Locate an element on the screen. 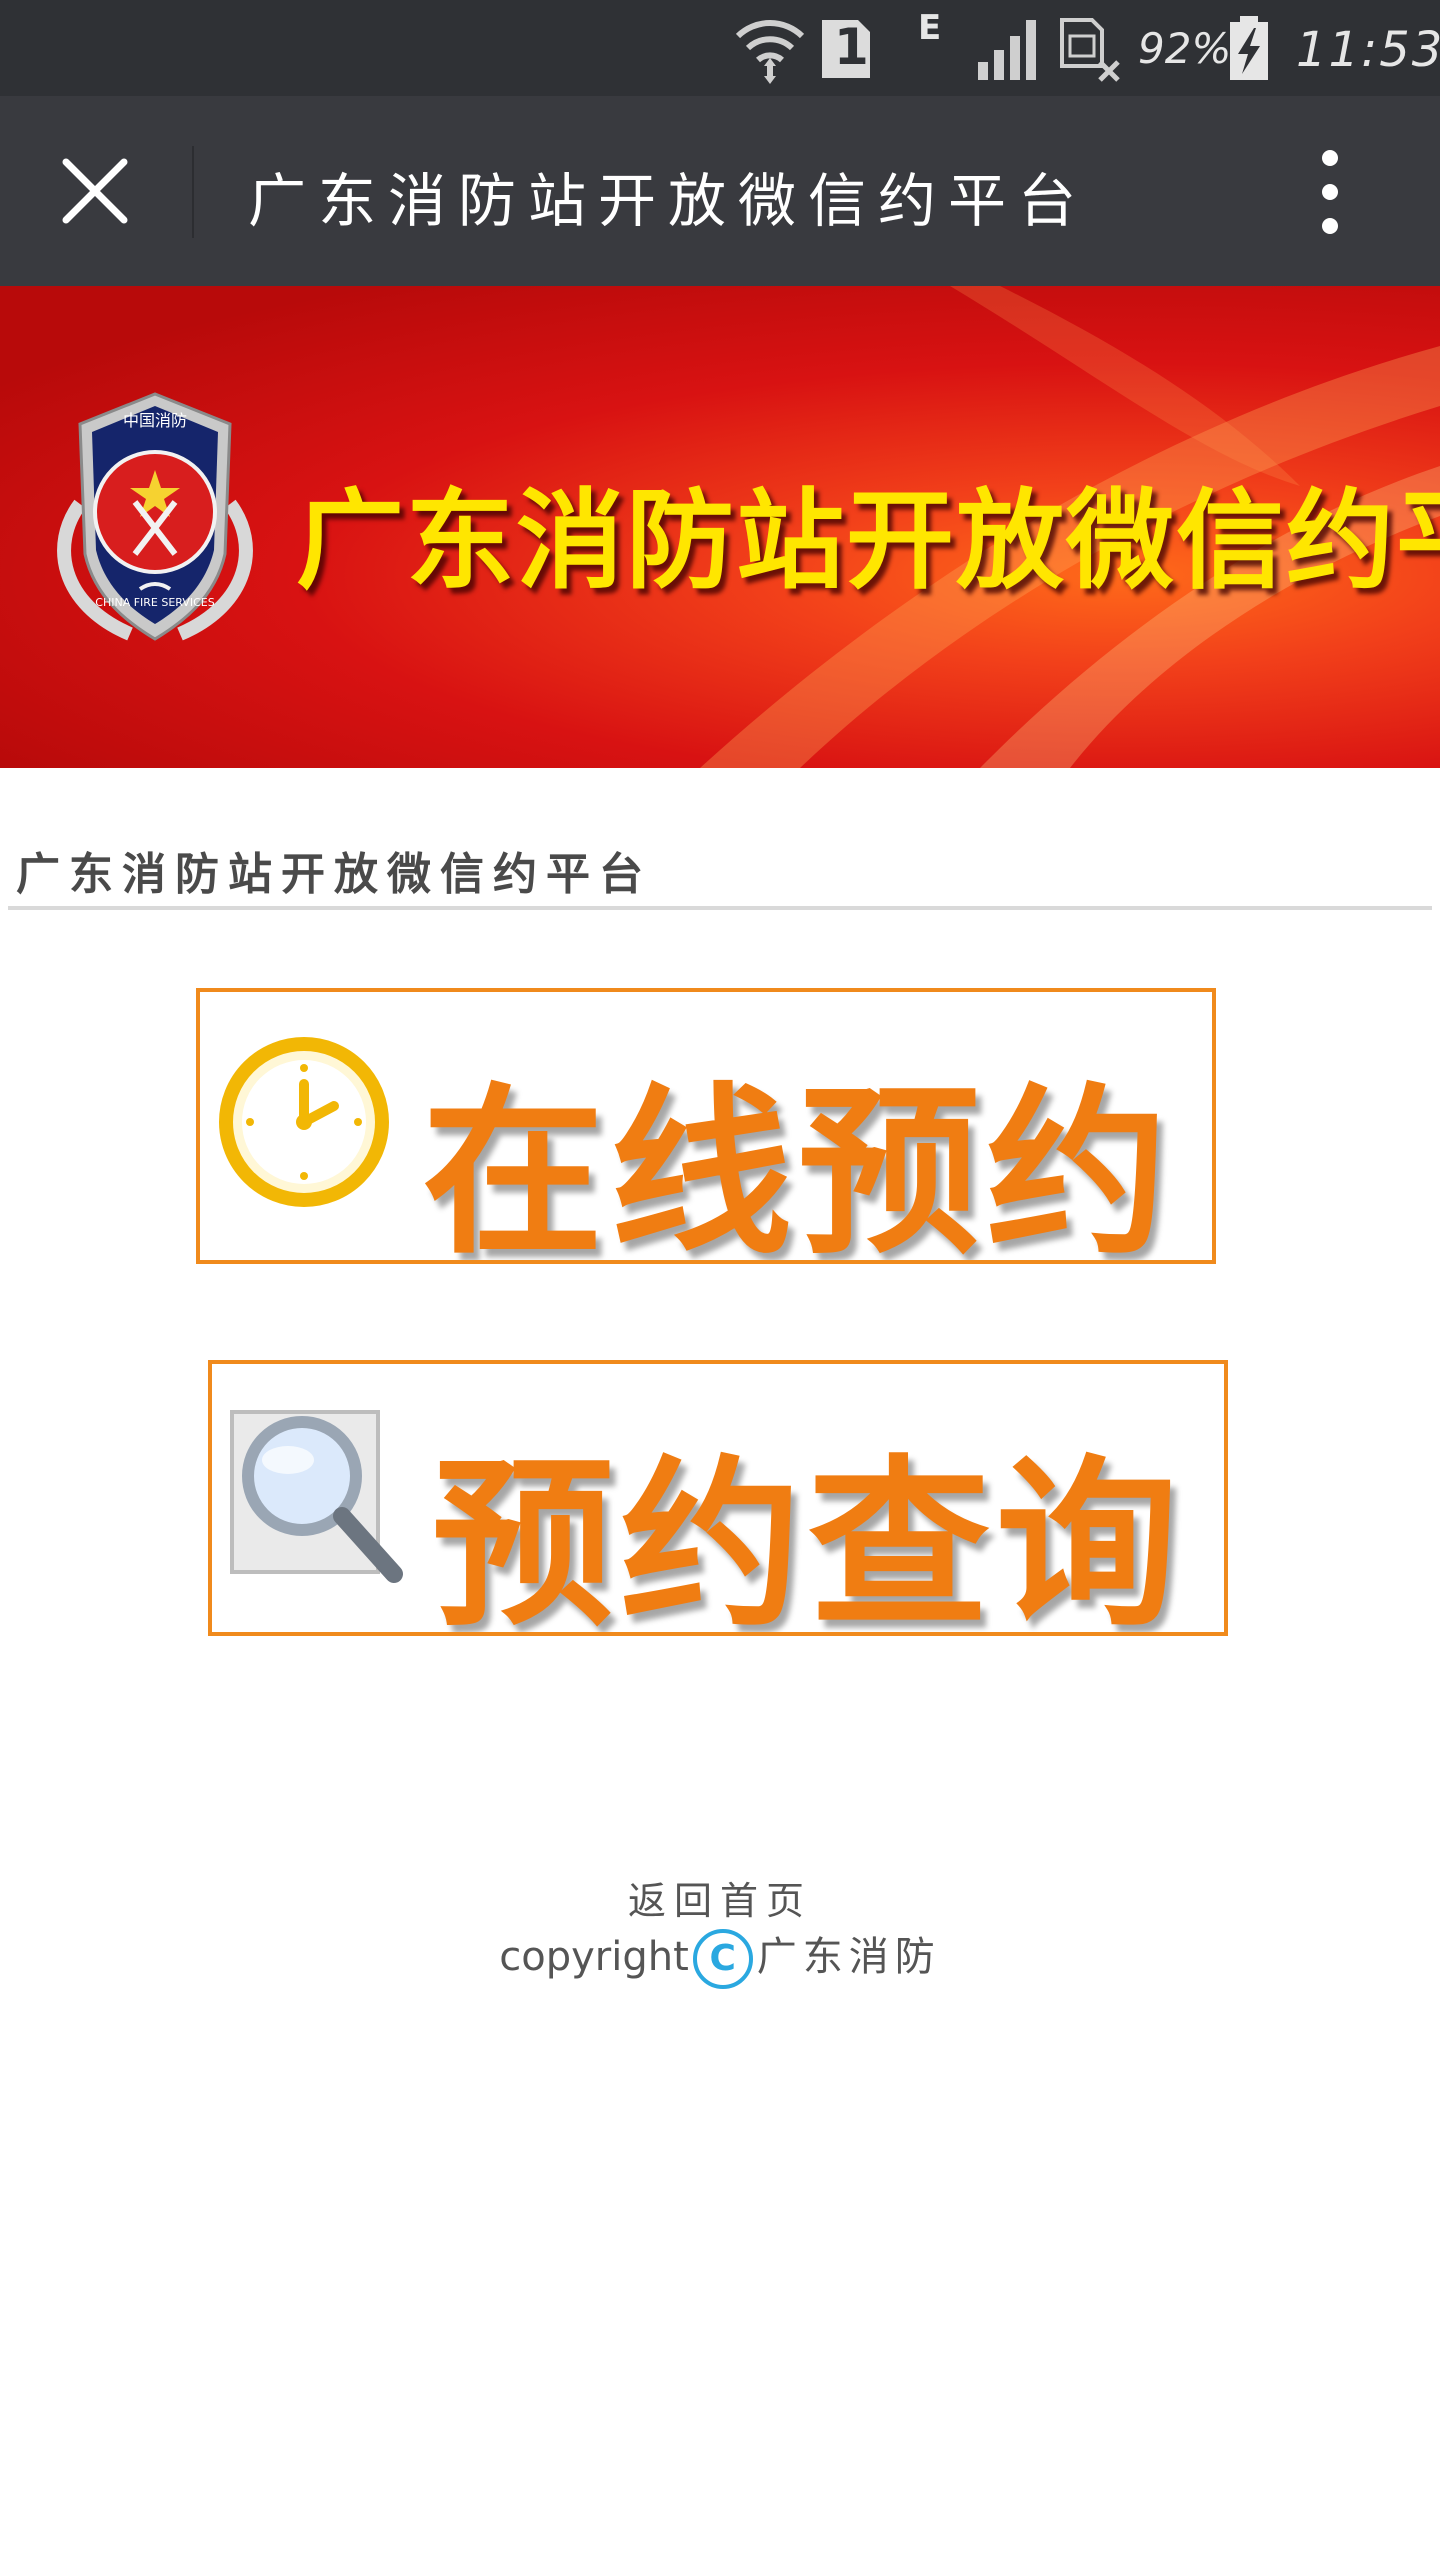 Image resolution: width=1440 pixels, height=2560 pixels. status-bar: 1 E 92% 11:53 is located at coordinates (720, 48).